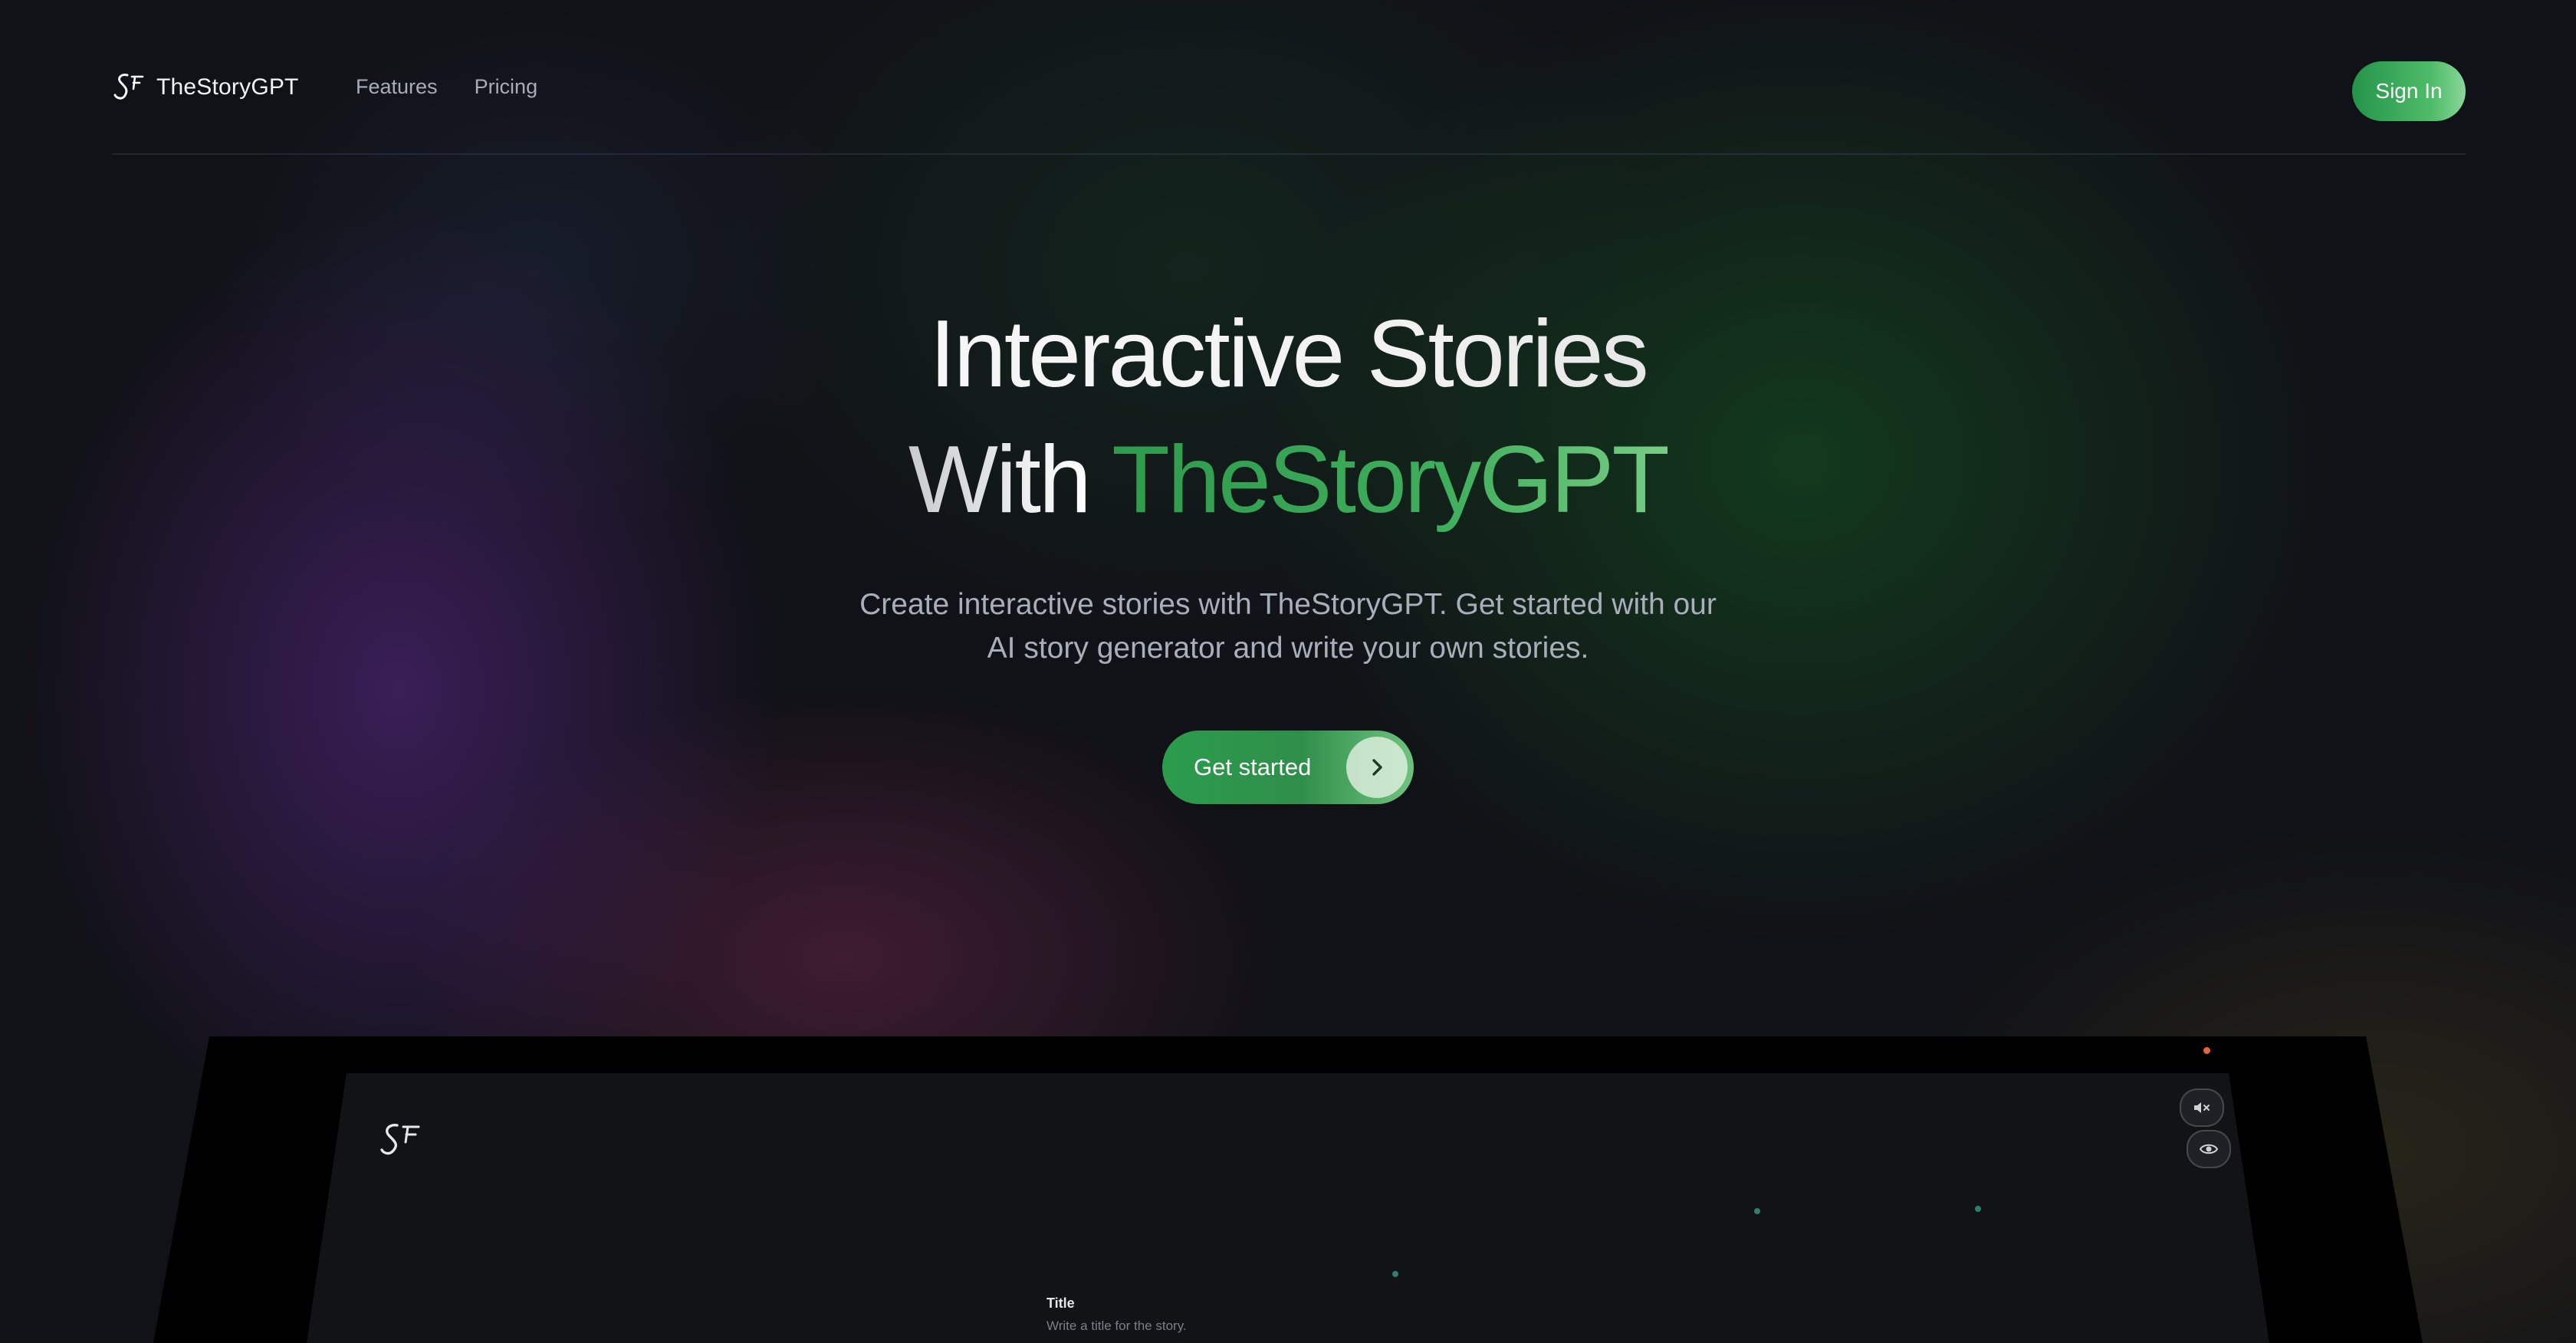  Describe the element at coordinates (128, 87) in the screenshot. I see `logo-icon` at that location.